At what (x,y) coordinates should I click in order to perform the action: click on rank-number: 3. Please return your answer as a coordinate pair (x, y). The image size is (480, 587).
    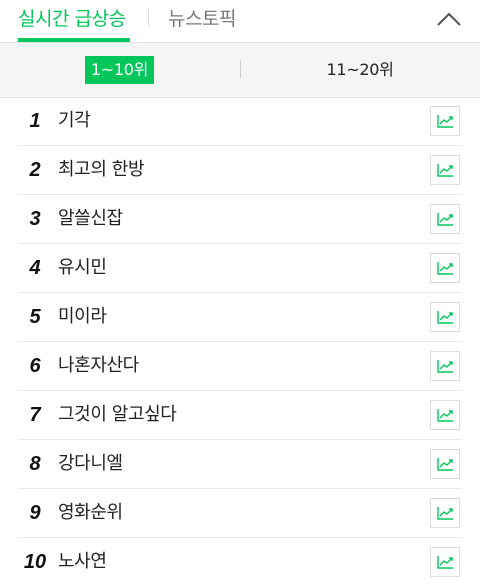
    Looking at the image, I should click on (35, 219).